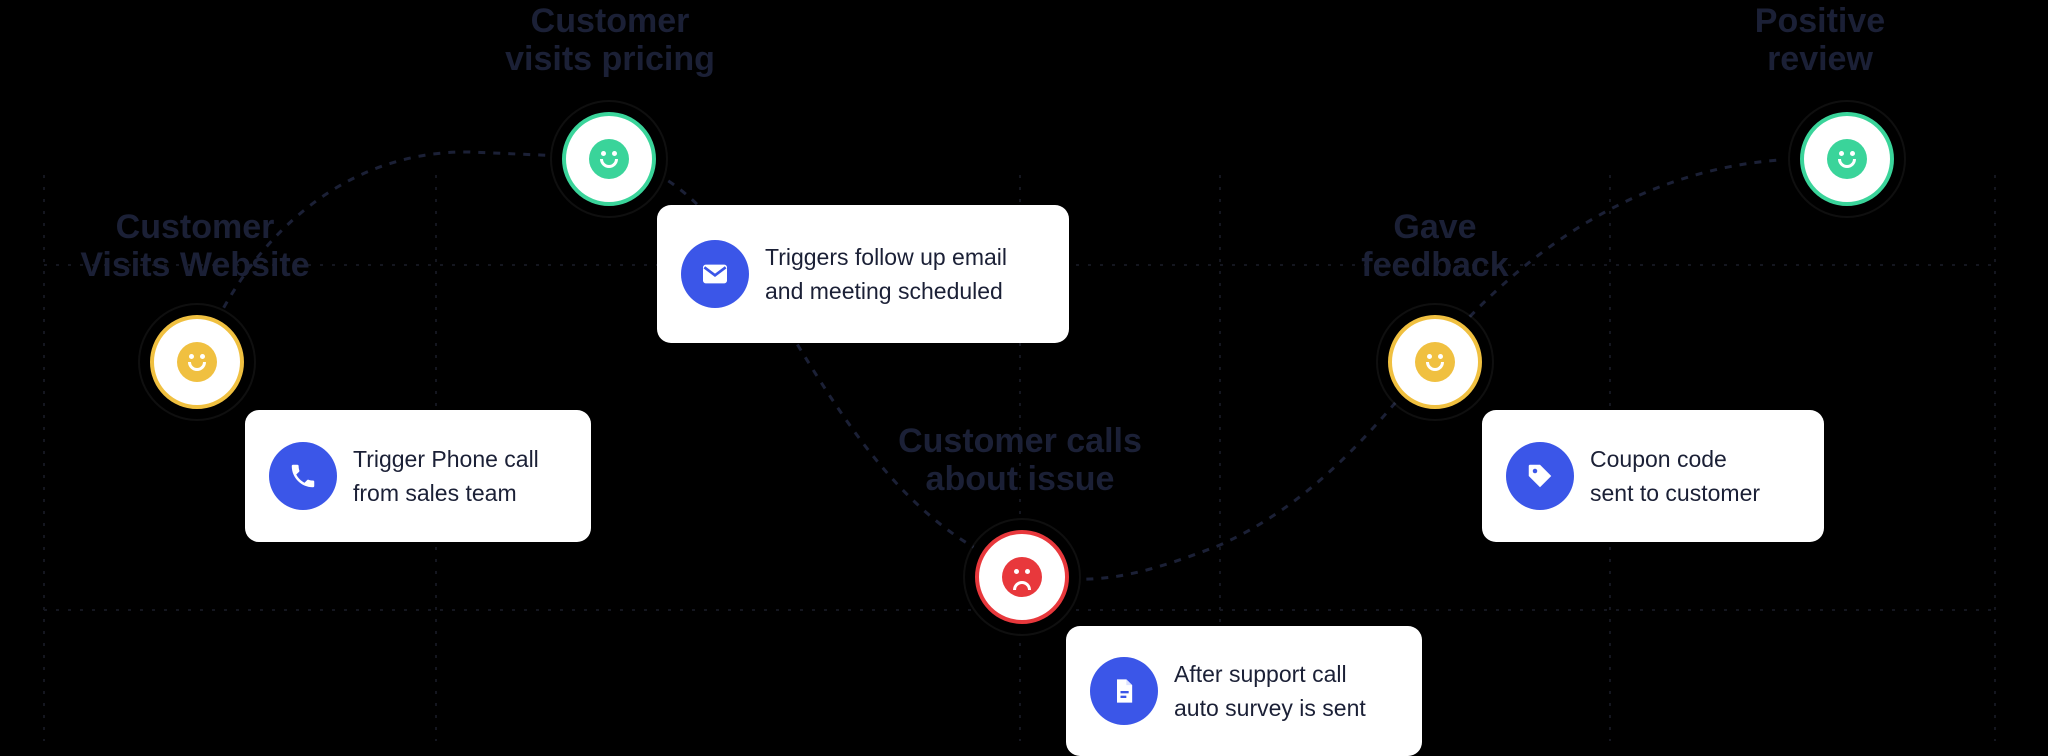 This screenshot has width=2048, height=756. What do you see at coordinates (1435, 246) in the screenshot?
I see `stage-label-feedback: Gave feedback` at bounding box center [1435, 246].